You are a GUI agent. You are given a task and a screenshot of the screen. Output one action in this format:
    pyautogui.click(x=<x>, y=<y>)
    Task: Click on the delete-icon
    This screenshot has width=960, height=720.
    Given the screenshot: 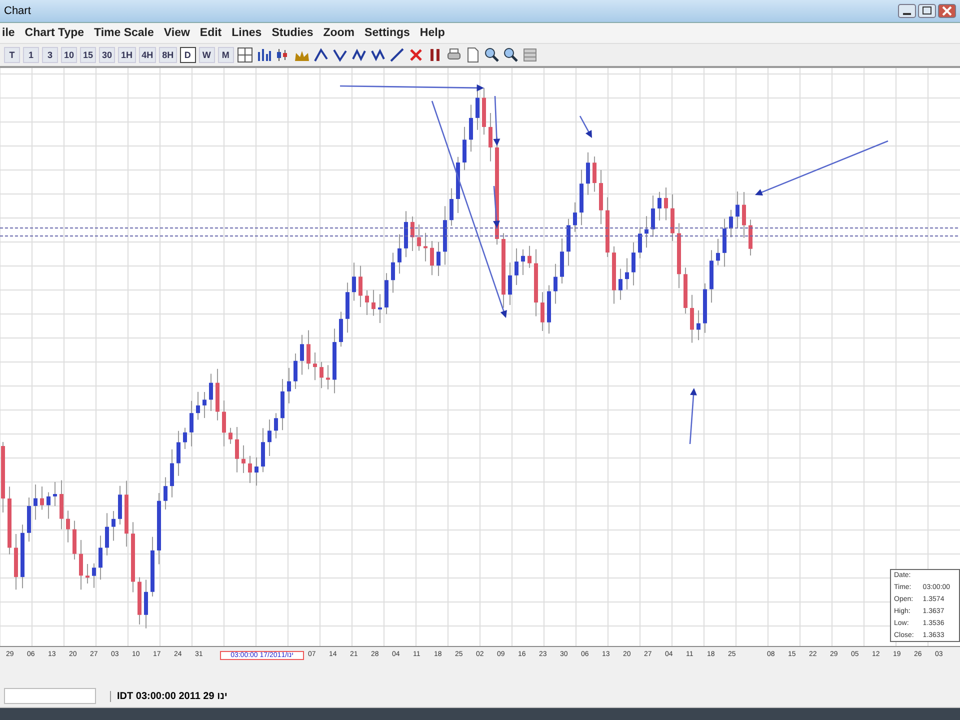 What is the action you would take?
    pyautogui.click(x=416, y=55)
    